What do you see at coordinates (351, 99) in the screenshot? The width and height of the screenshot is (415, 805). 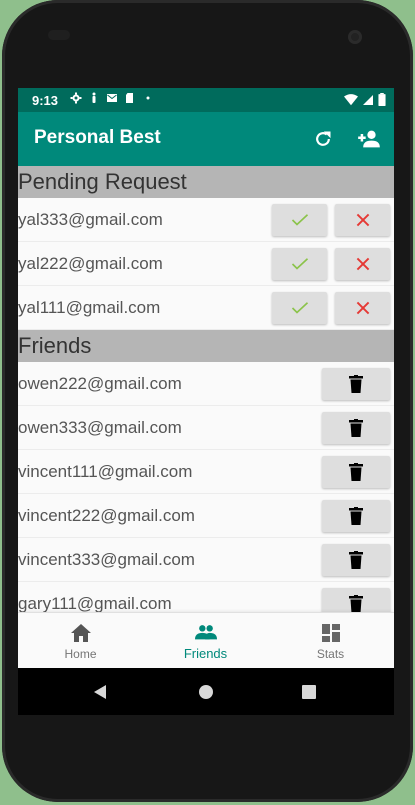 I see `wifi-icon` at bounding box center [351, 99].